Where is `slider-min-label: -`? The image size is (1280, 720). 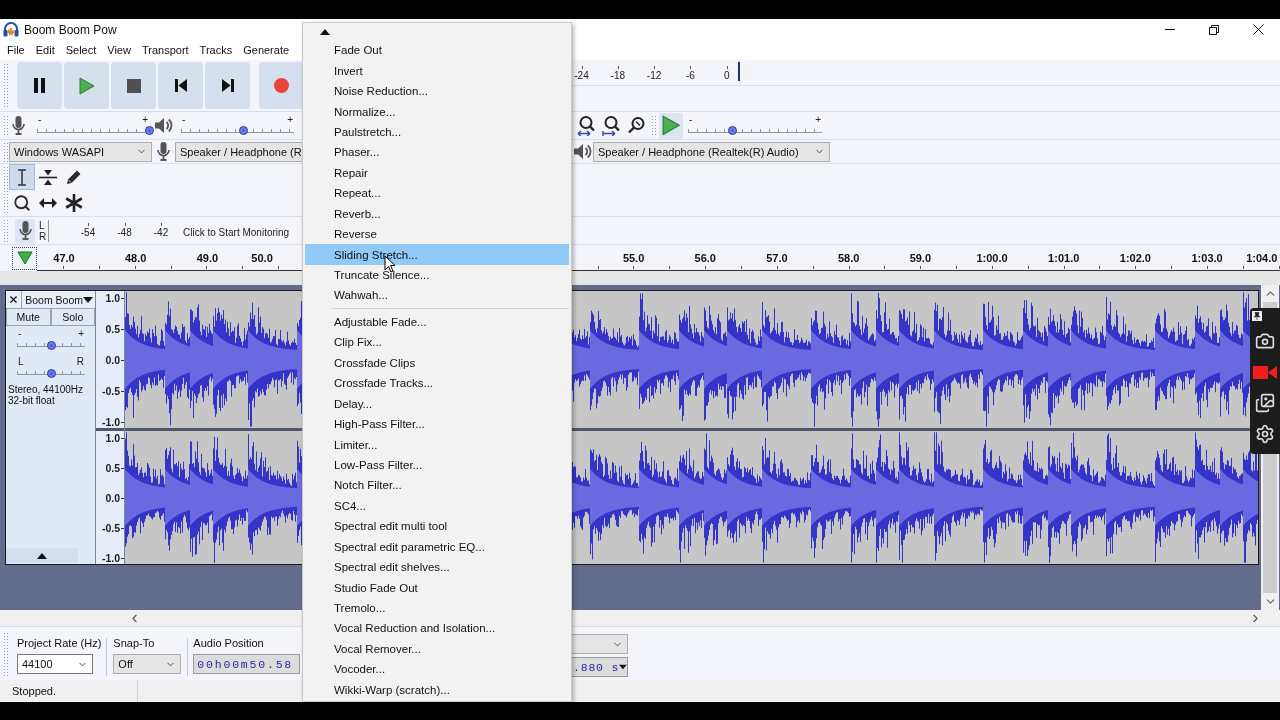
slider-min-label: - is located at coordinates (691, 119).